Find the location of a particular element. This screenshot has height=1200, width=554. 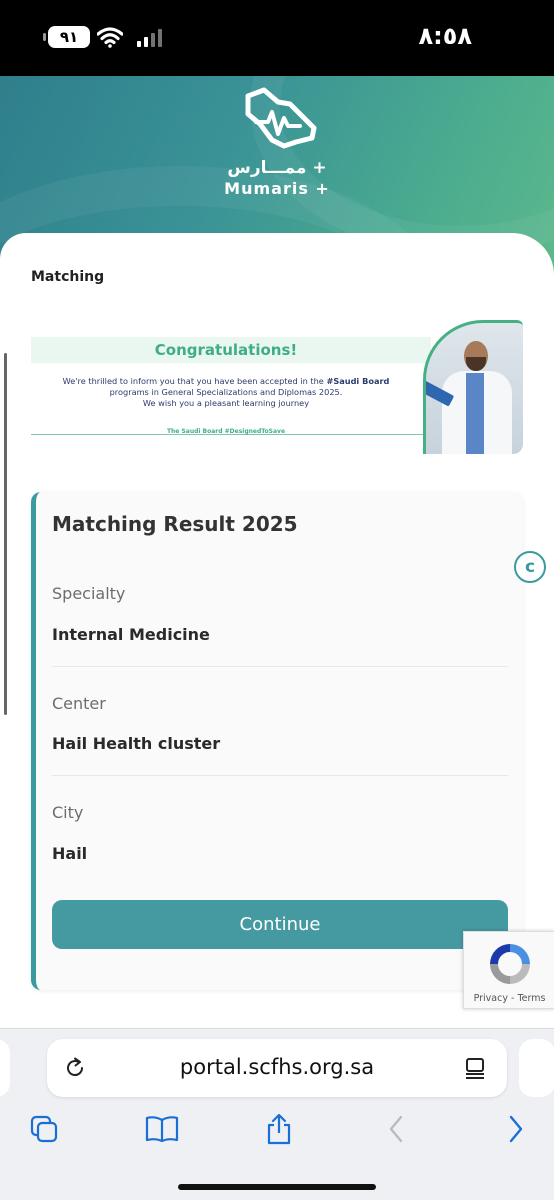

city-value: Hail is located at coordinates (70, 853).